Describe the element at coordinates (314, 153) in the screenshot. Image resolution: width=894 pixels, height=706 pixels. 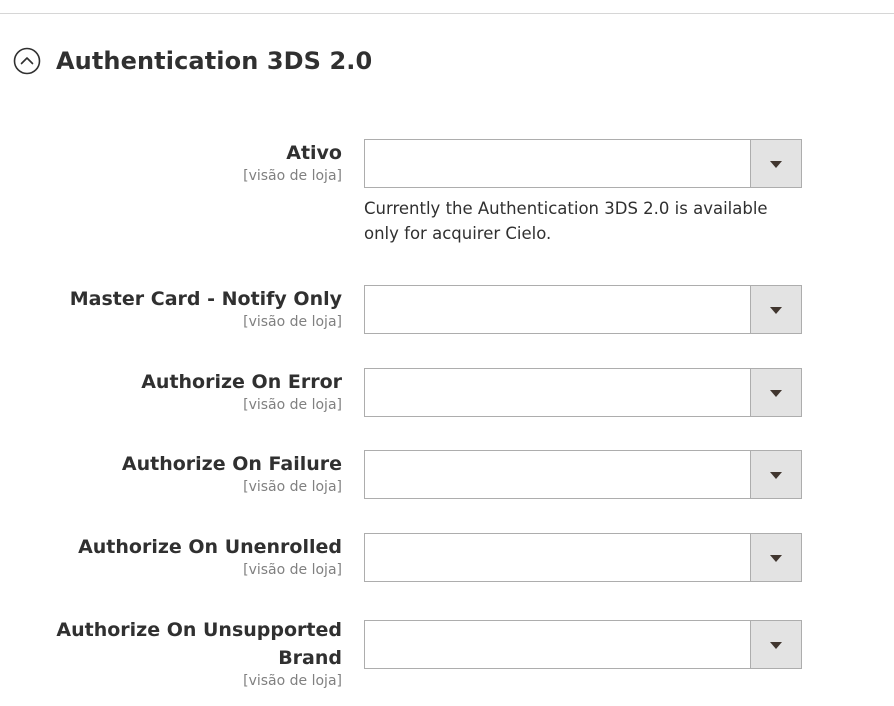
I see `field-label: Ativo` at that location.